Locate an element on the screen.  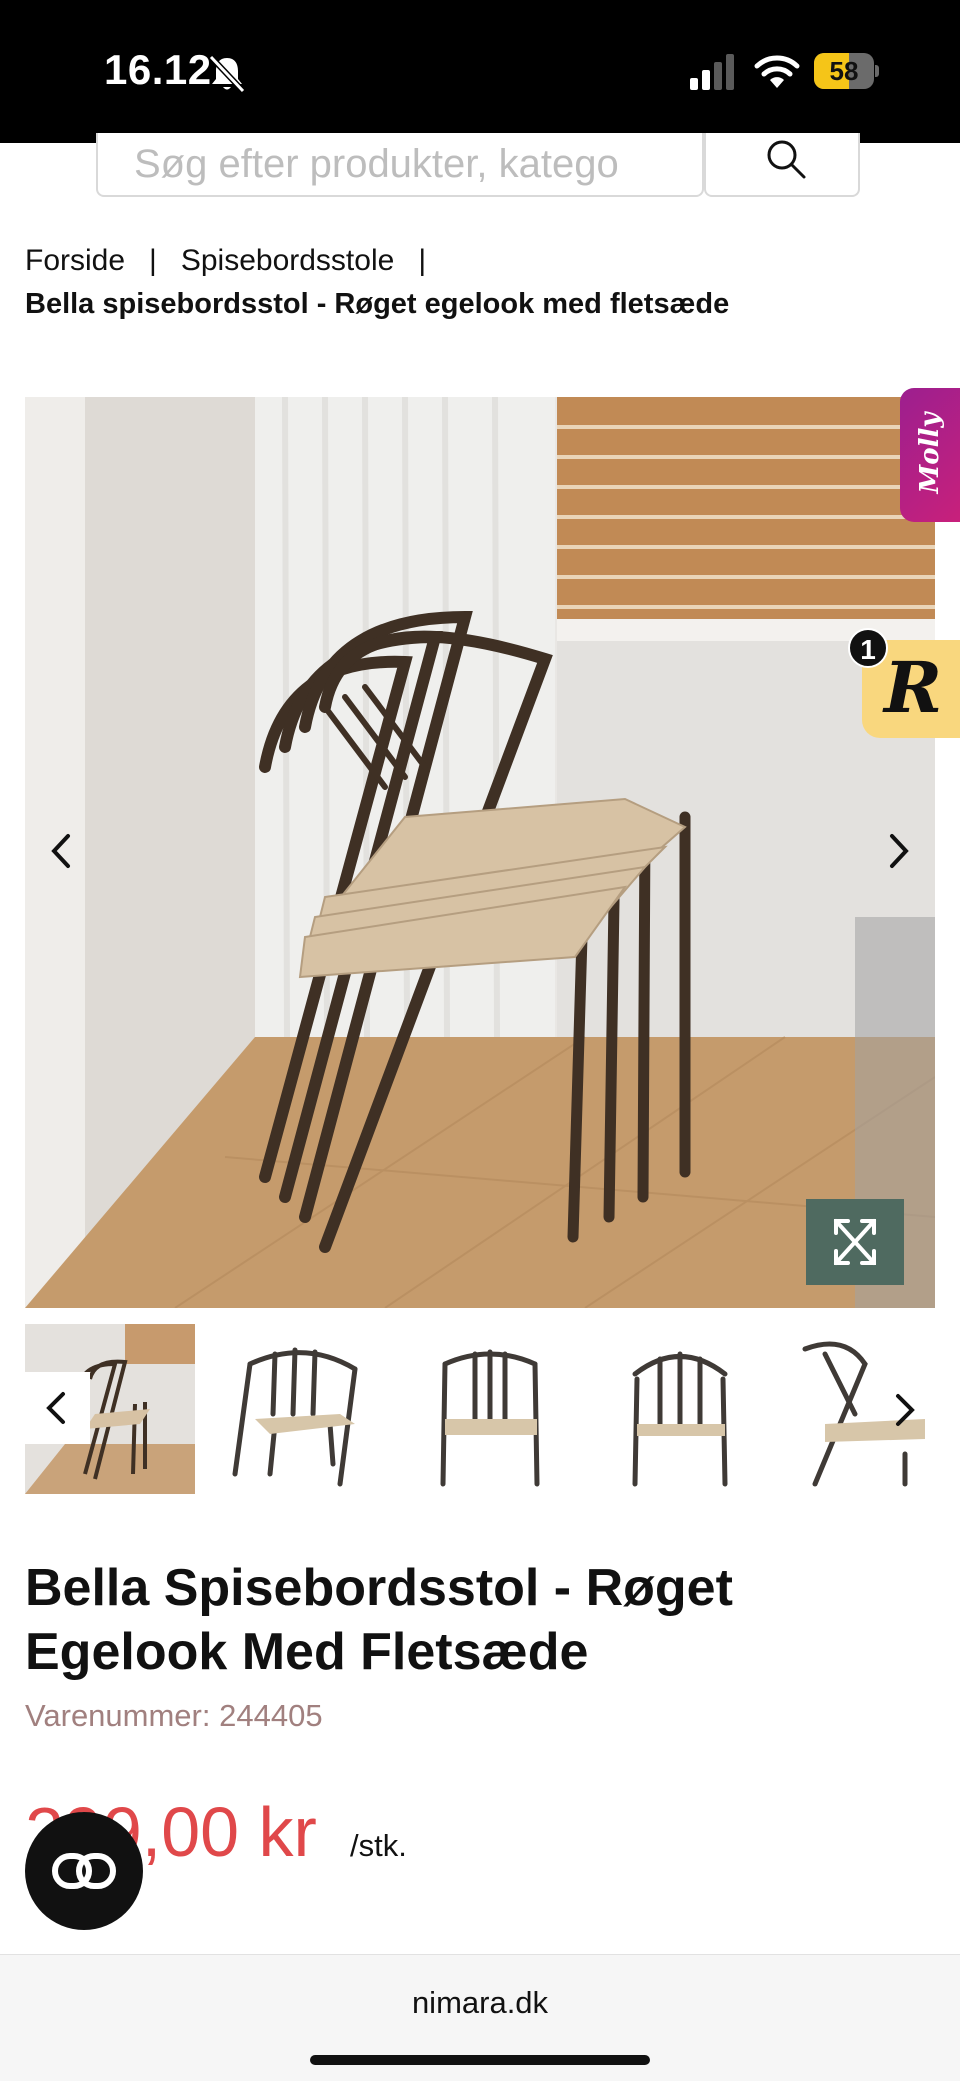
molly-chat-tab: Molly is located at coordinates (930, 455).